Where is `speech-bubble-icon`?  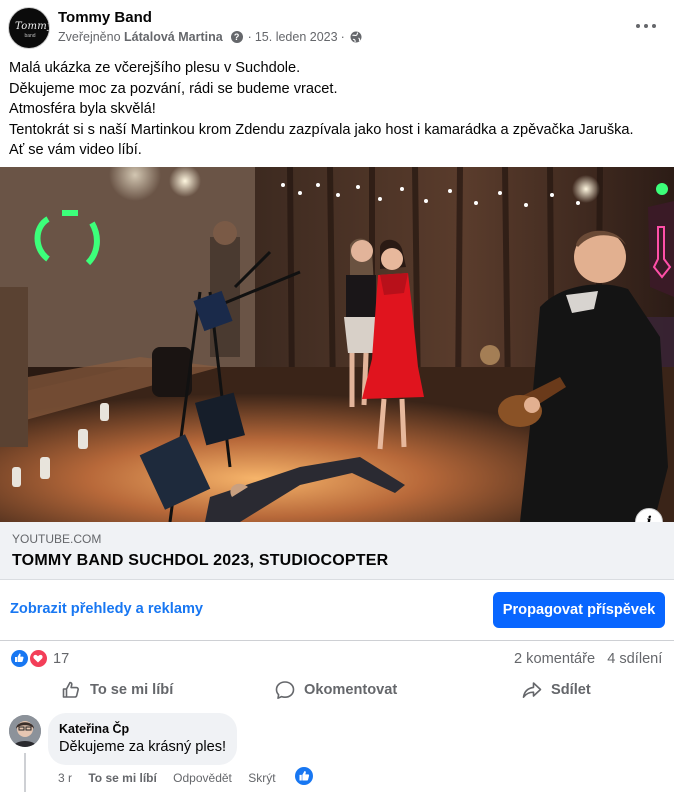 speech-bubble-icon is located at coordinates (285, 690).